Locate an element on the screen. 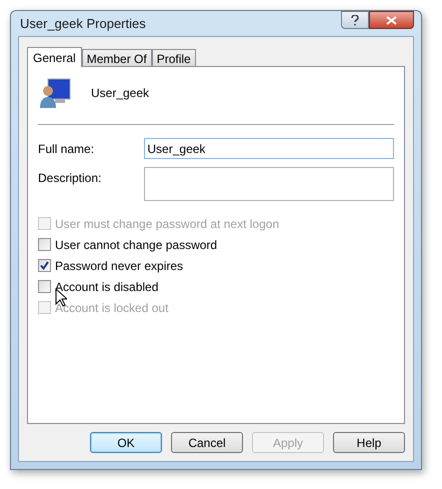 The height and width of the screenshot is (489, 442). field-label: Description: is located at coordinates (70, 178).